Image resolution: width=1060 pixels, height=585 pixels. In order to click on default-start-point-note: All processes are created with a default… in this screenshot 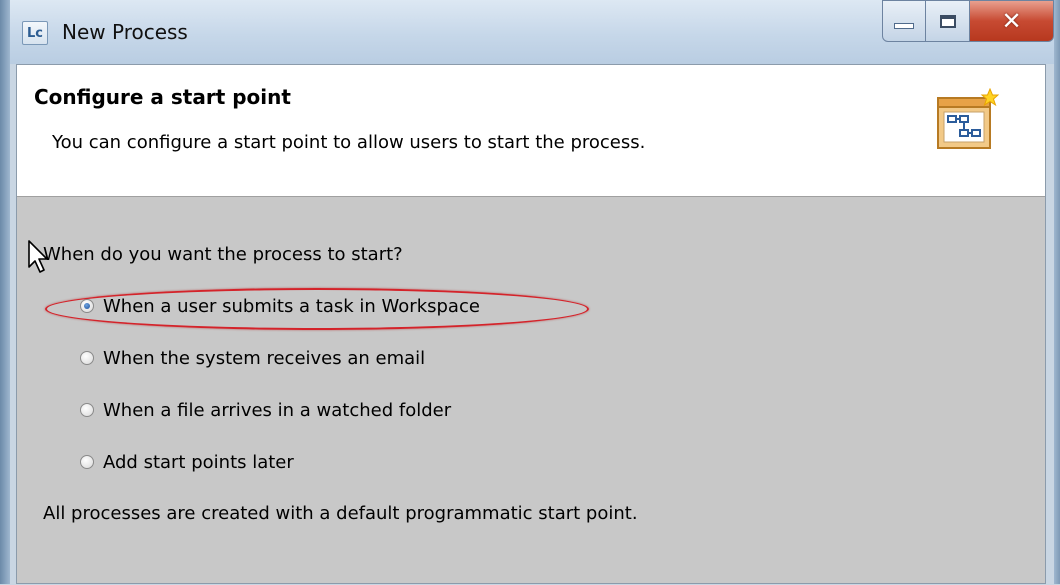, I will do `click(340, 513)`.